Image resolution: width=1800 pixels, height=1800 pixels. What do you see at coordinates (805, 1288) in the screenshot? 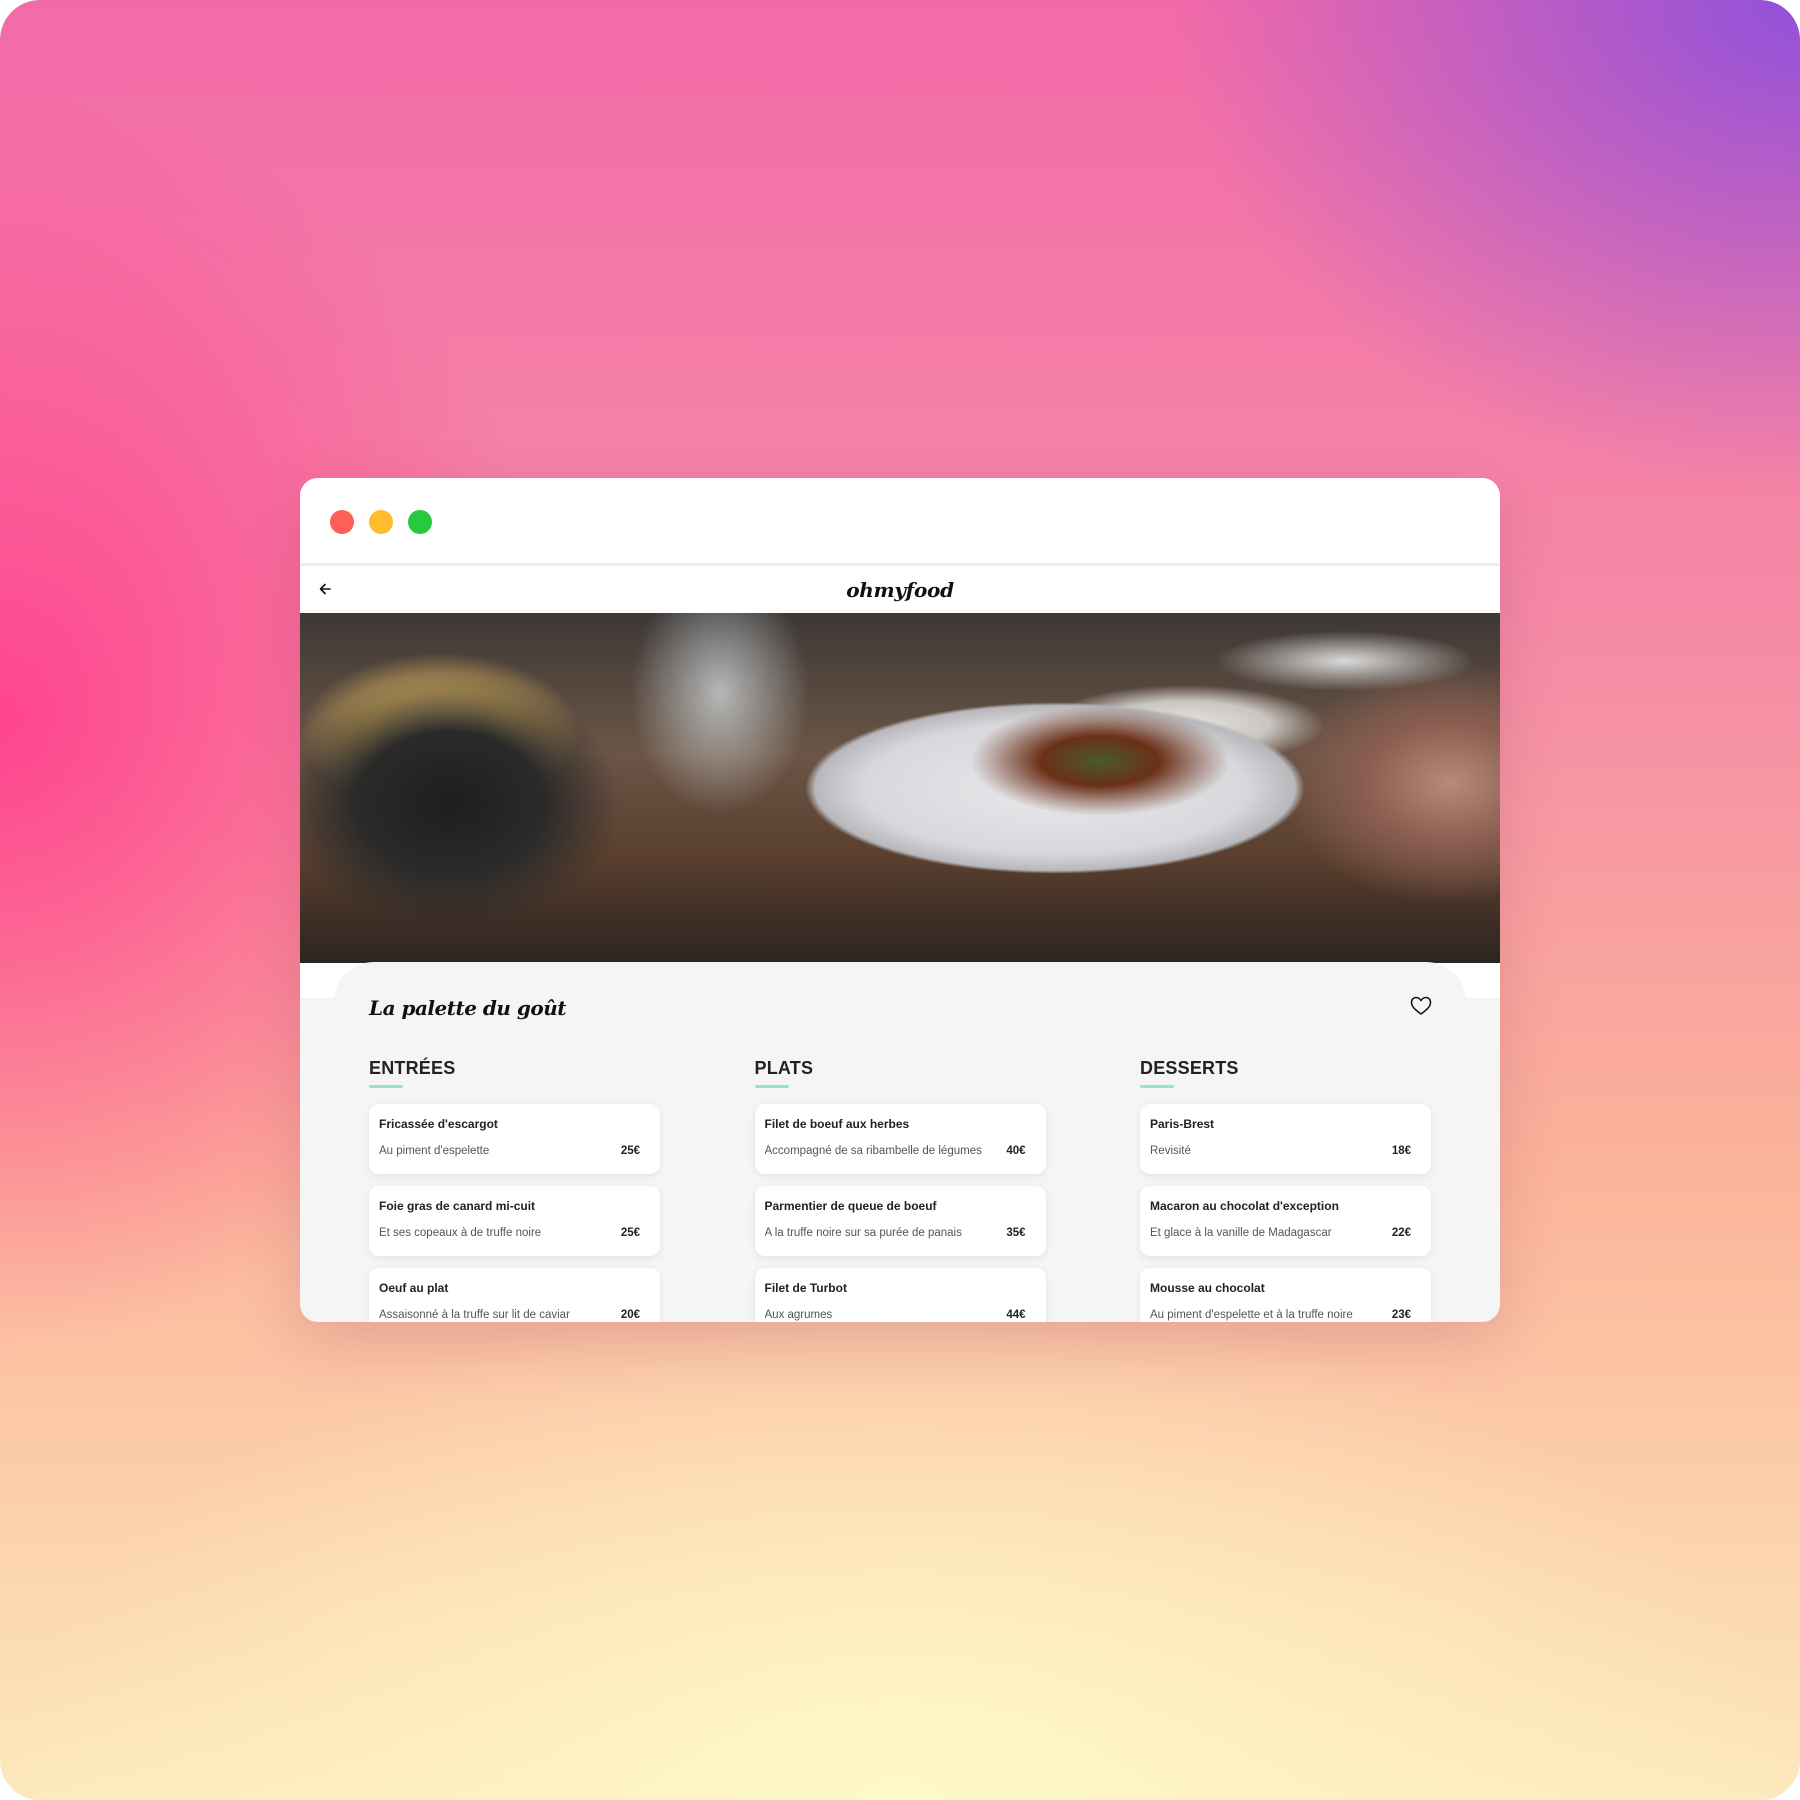
I see `dish-name: Filet de Turbot` at bounding box center [805, 1288].